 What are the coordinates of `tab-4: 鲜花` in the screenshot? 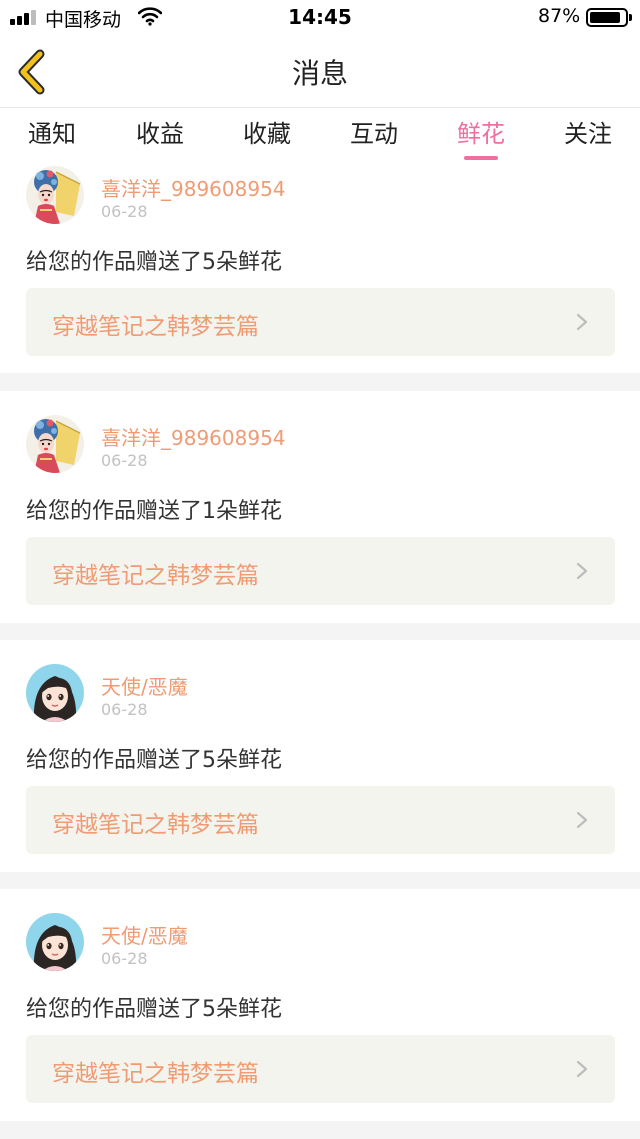 It's located at (481, 137).